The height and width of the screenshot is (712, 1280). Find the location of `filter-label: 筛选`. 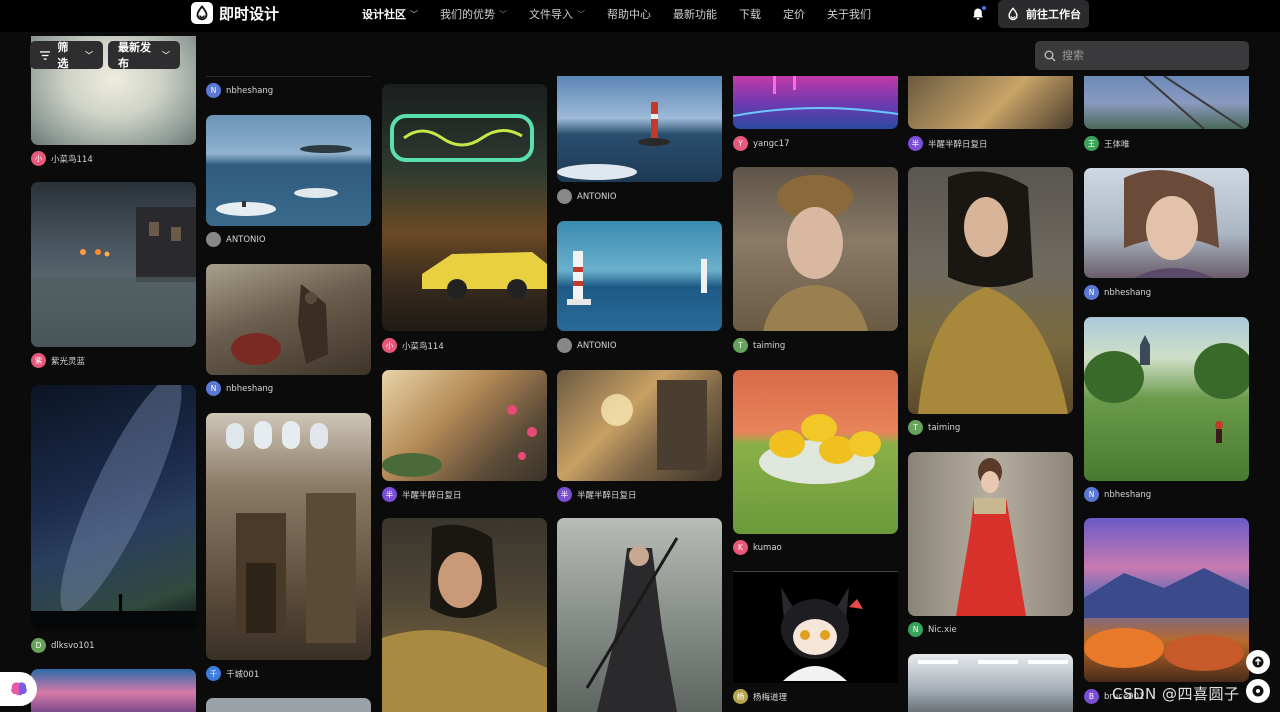

filter-label: 筛选 is located at coordinates (63, 55).